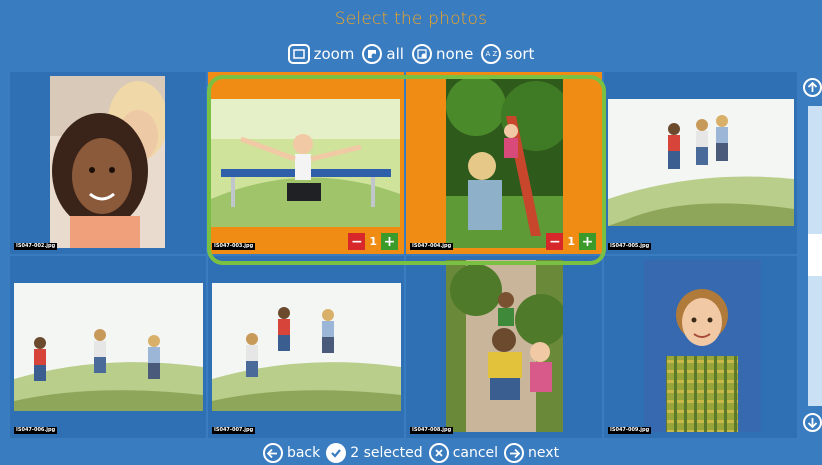  I want to click on photo-filename: IS047-008.jpg, so click(432, 430).